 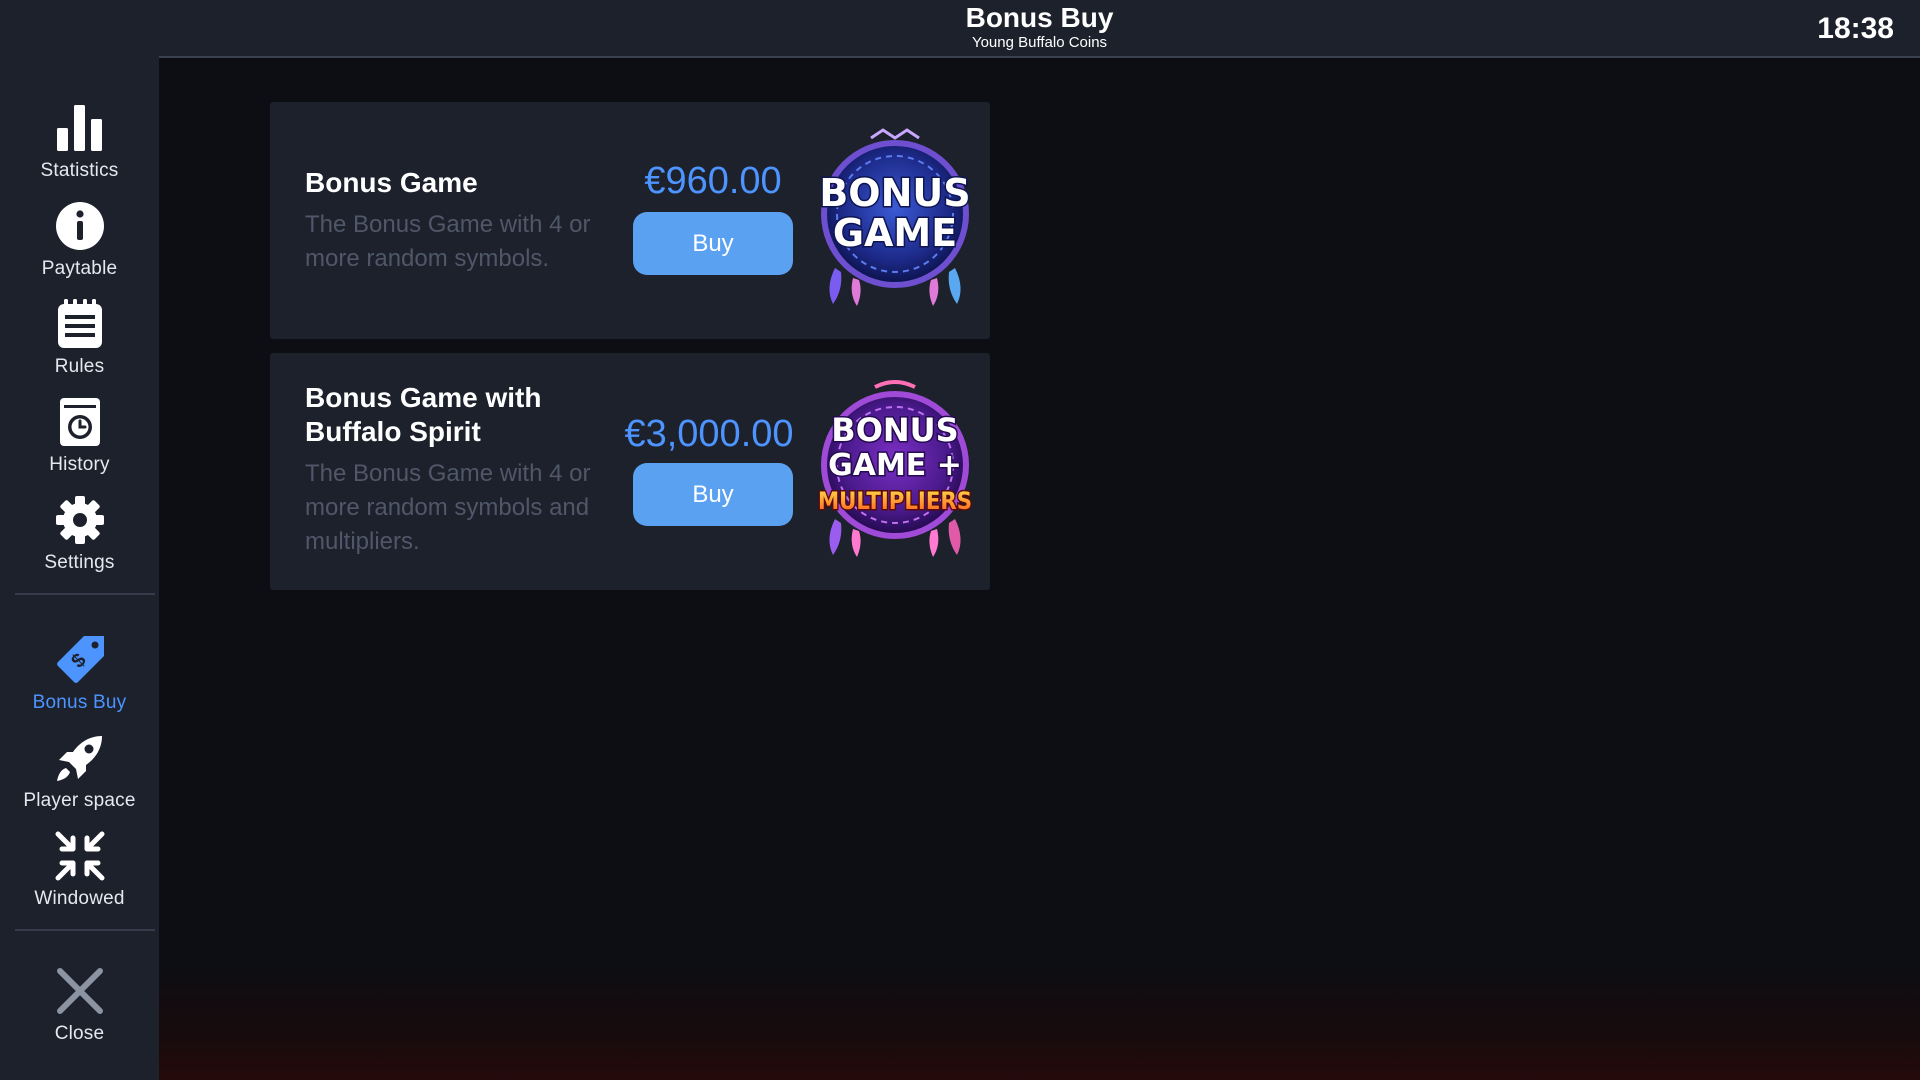 What do you see at coordinates (1039, 17) in the screenshot?
I see `page-title: Bonus Buy` at bounding box center [1039, 17].